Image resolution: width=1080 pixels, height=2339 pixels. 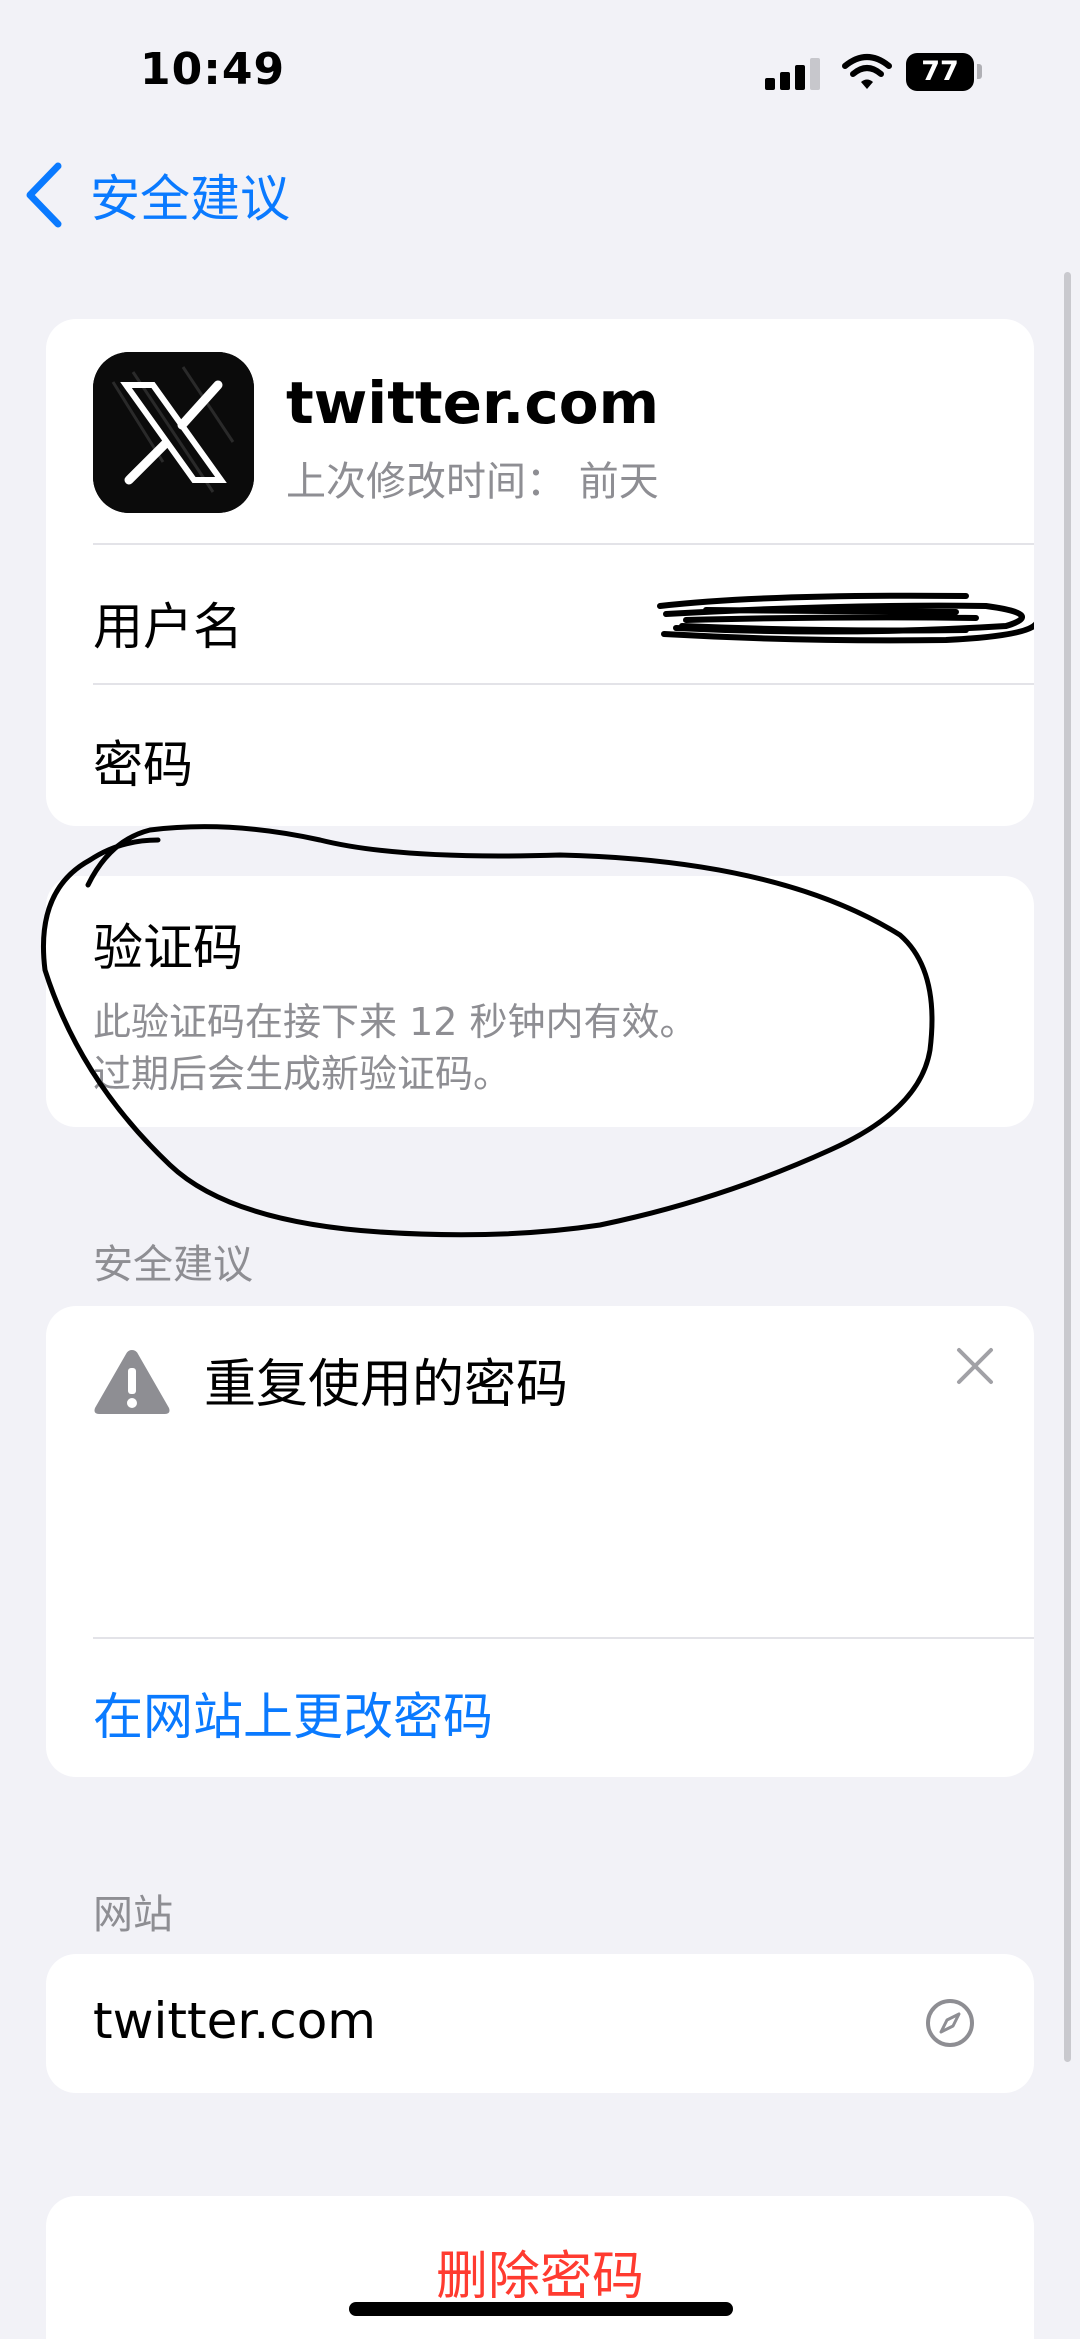 I want to click on security-section-header: 安全建议, so click(x=173, y=1265).